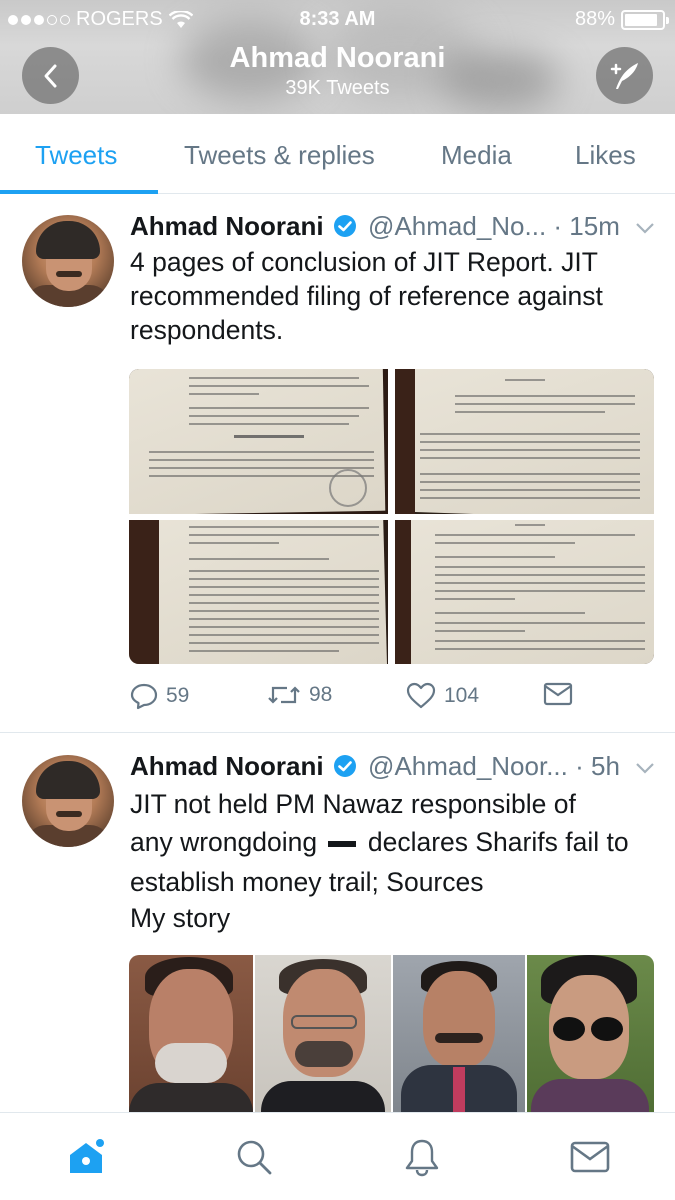 Image resolution: width=675 pixels, height=1200 pixels. I want to click on tab-tweets-and-replies: Tweets & replies, so click(279, 155).